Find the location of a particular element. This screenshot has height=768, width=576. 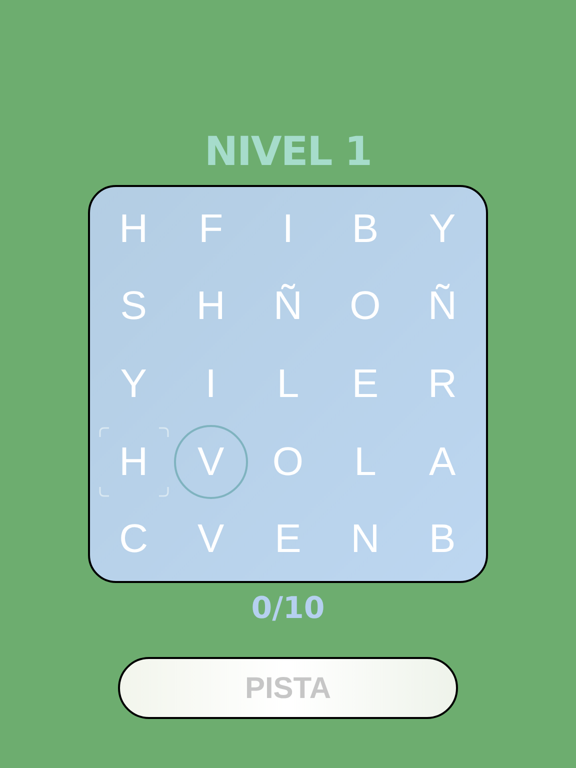

letter-tile: S is located at coordinates (133, 306).